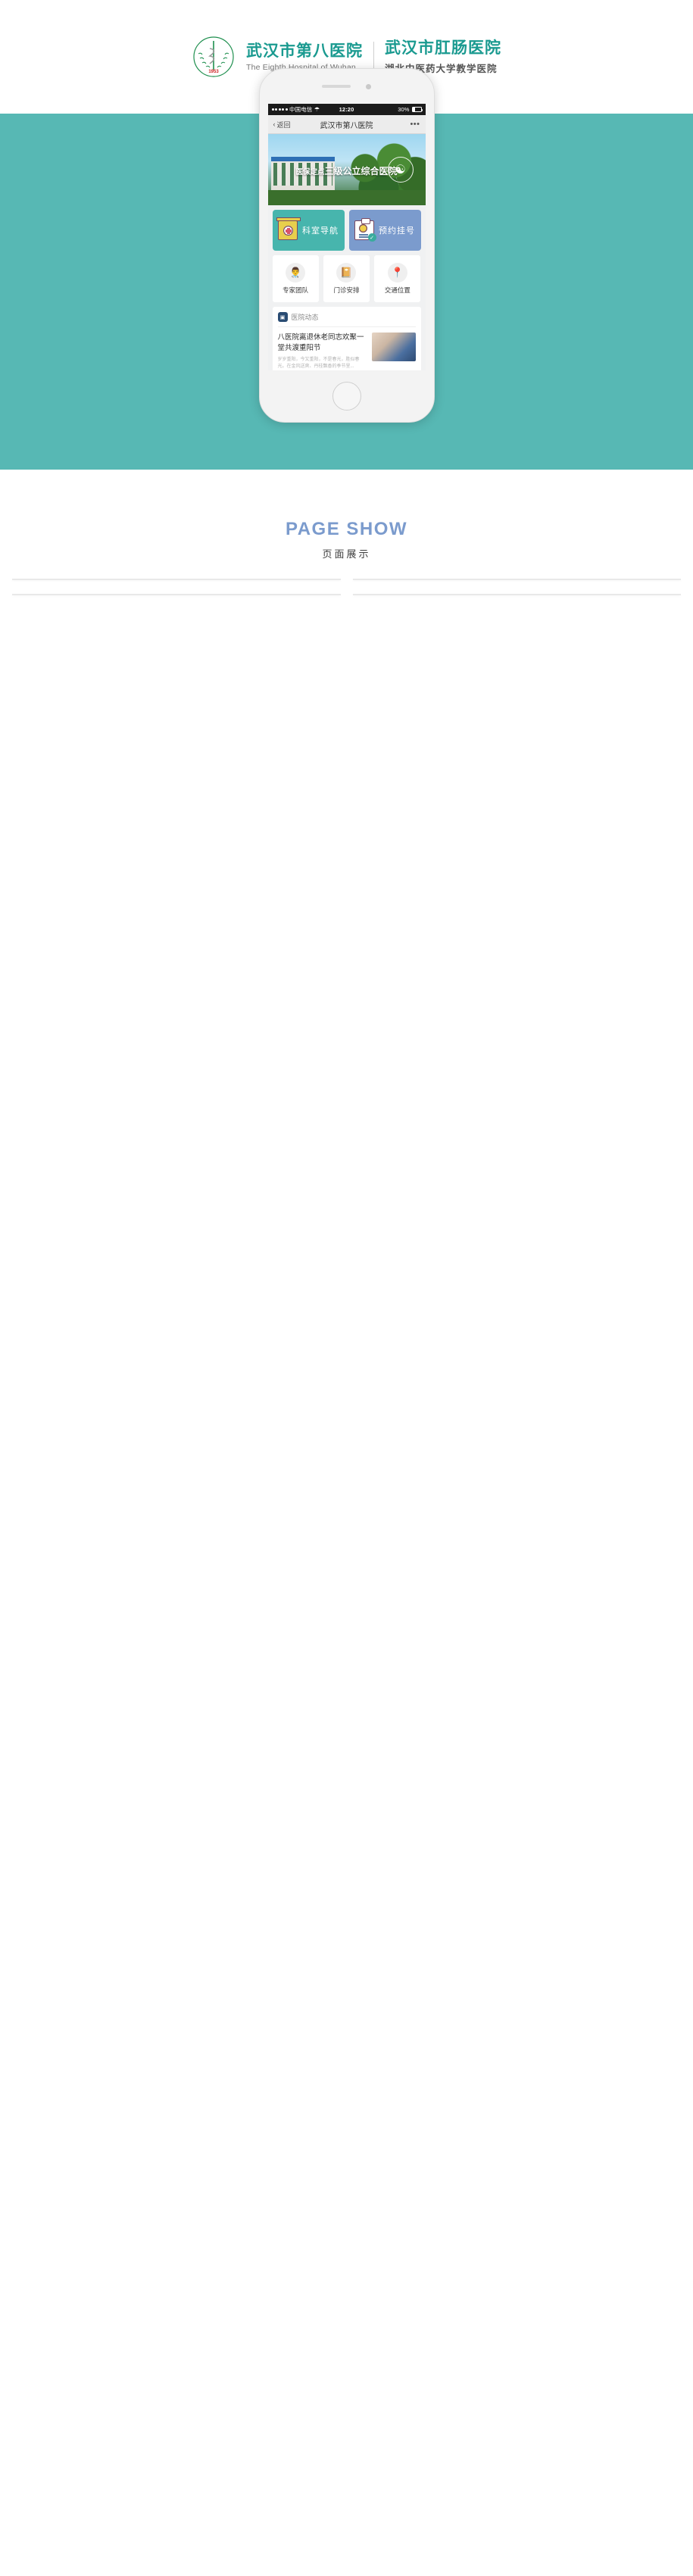 This screenshot has height=2576, width=693. What do you see at coordinates (320, 231) in the screenshot?
I see `card-department-navigation-label: 科室导航` at bounding box center [320, 231].